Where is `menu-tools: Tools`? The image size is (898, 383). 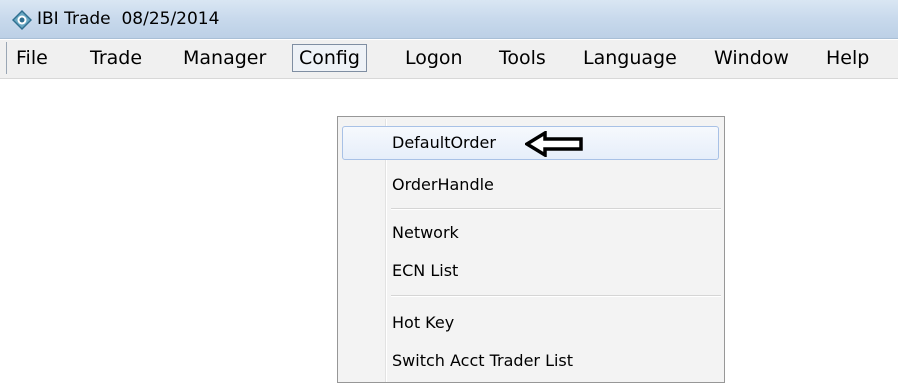
menu-tools: Tools is located at coordinates (522, 58).